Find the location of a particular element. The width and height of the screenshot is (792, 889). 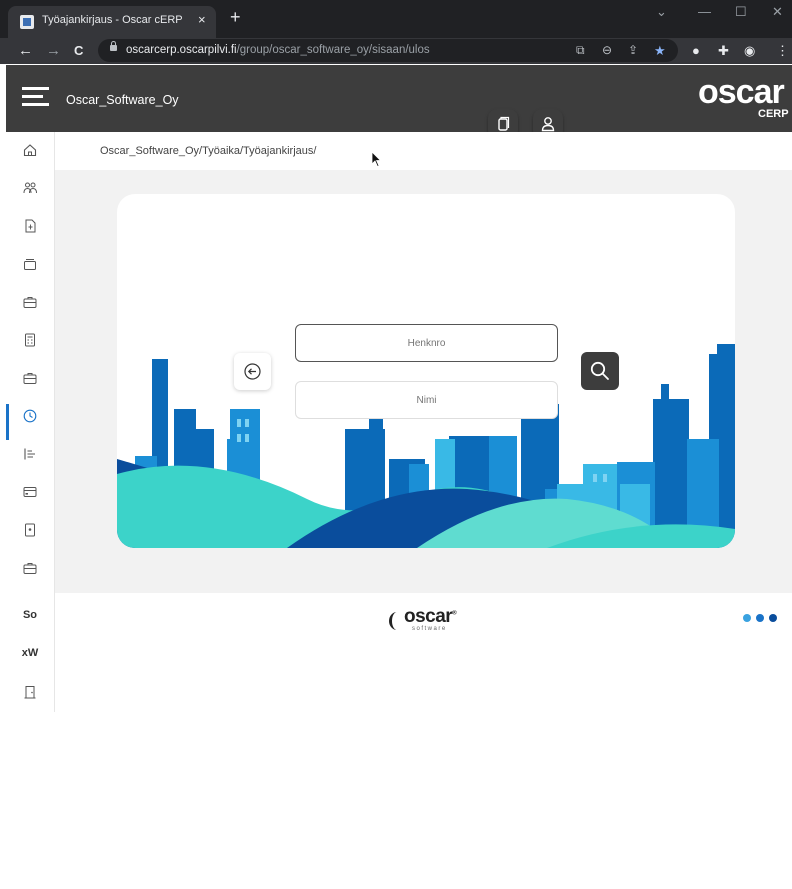

sidebar-item-list is located at coordinates (30, 455).